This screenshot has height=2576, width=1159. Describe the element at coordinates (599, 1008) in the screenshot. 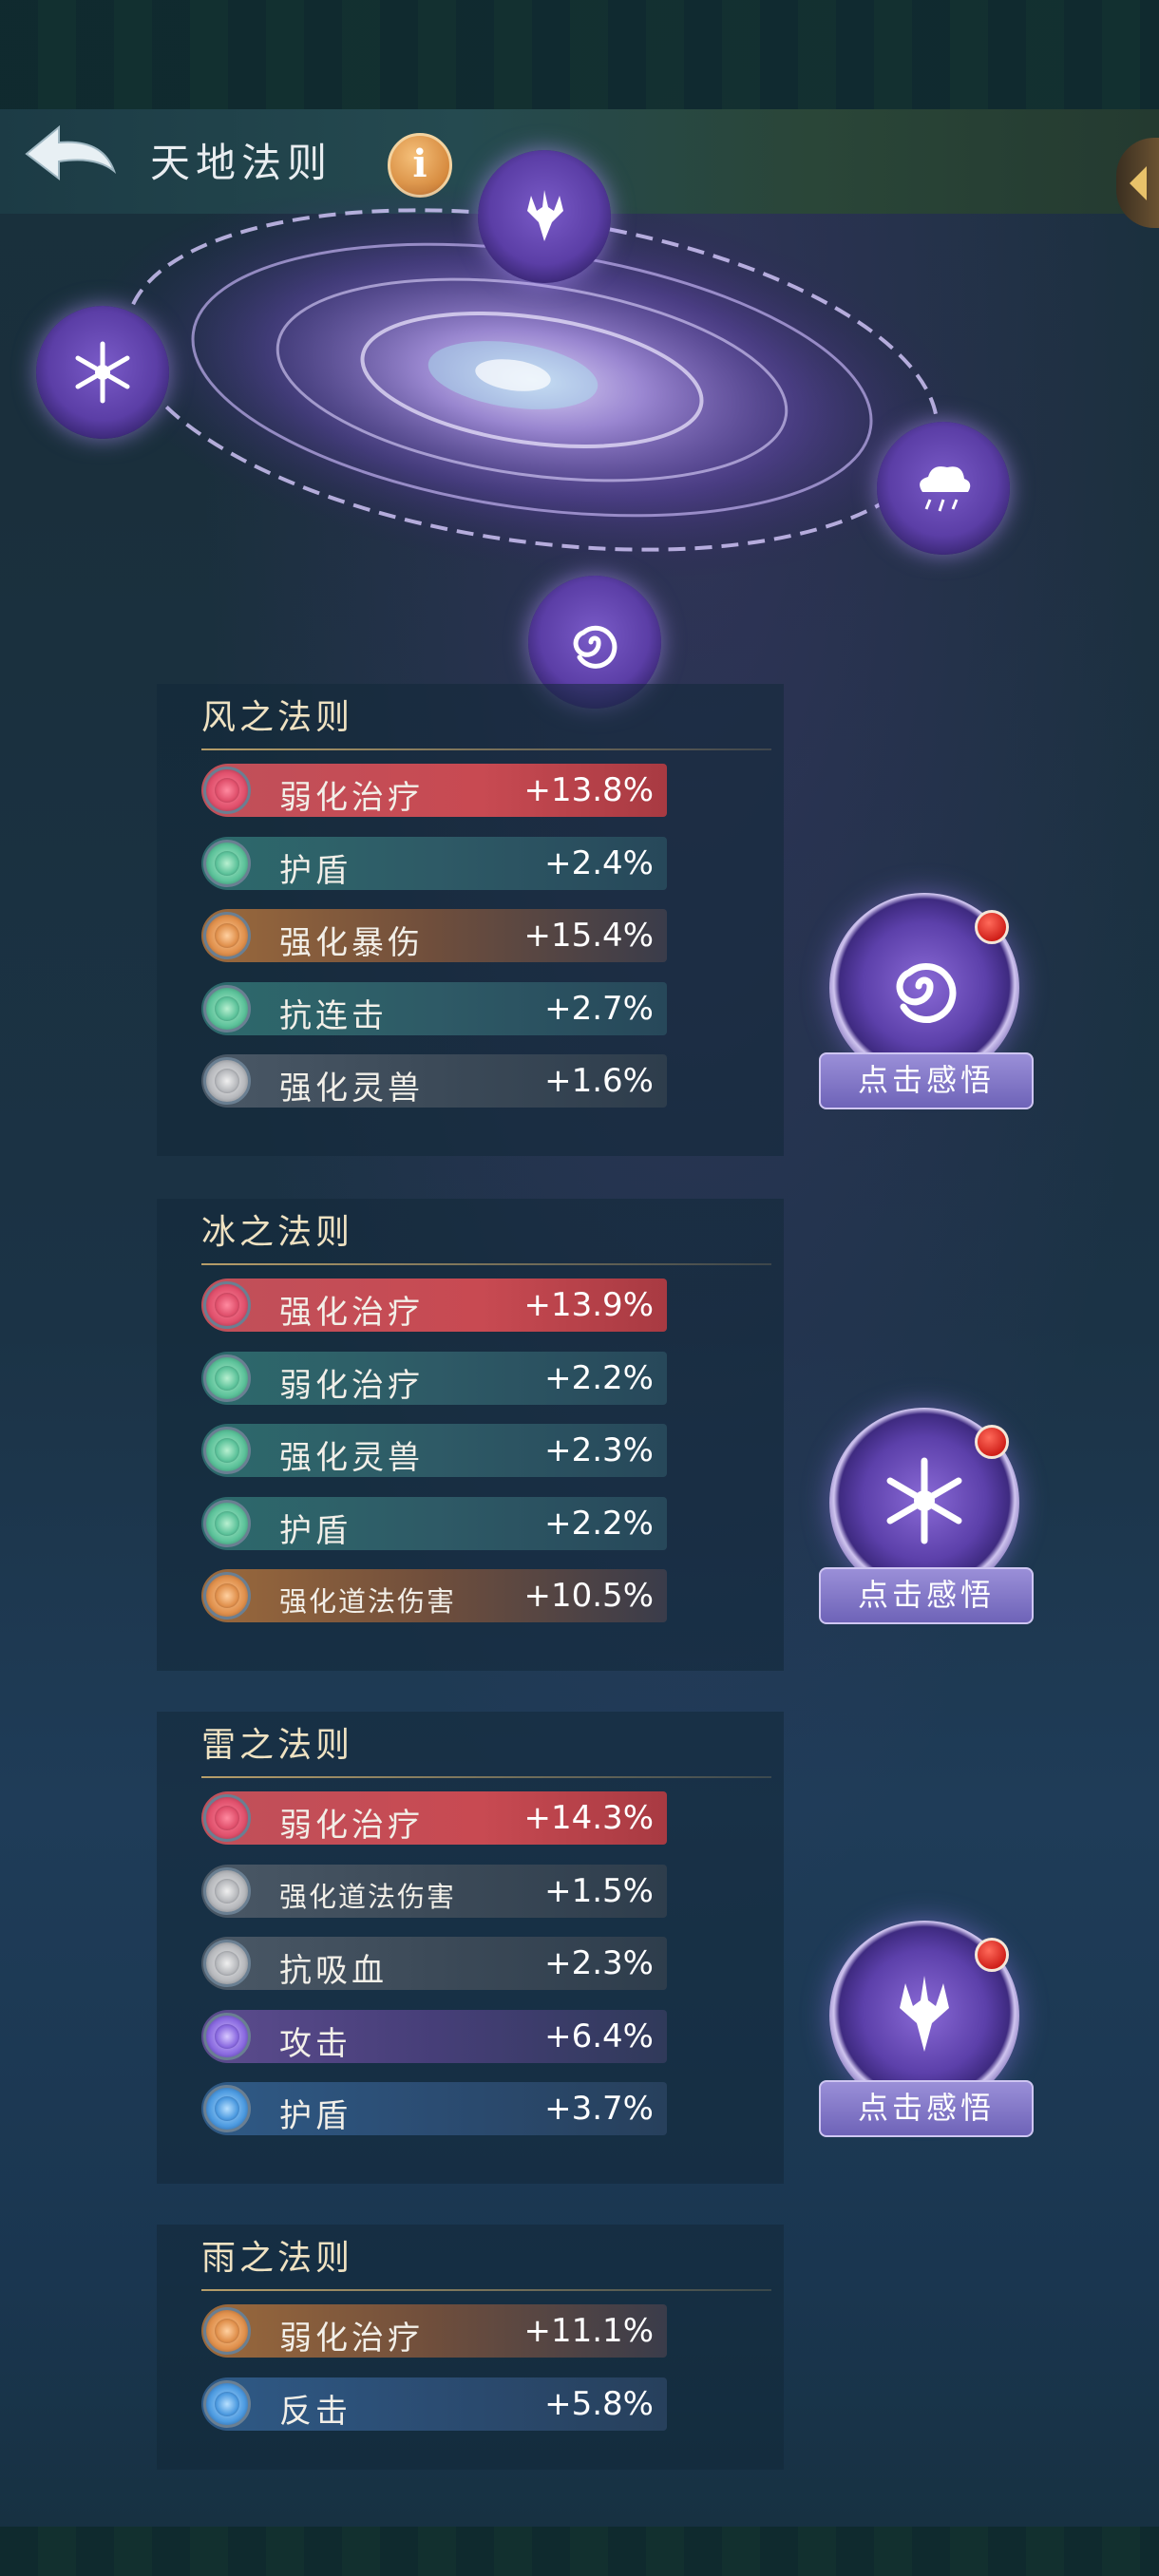

I see `attribute-value: +2.7%` at that location.